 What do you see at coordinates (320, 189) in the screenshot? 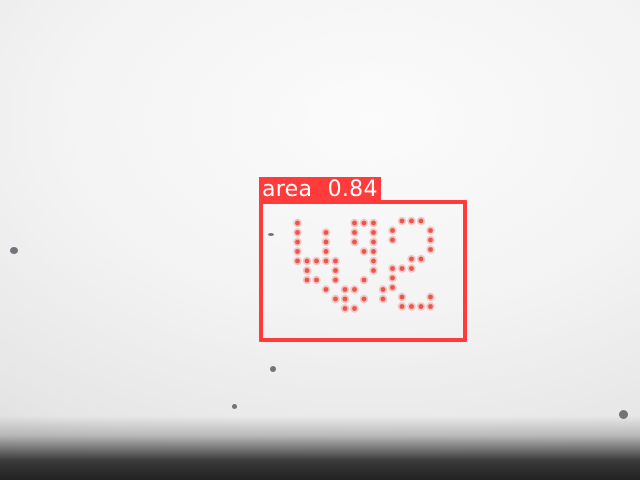
I see `detection-label: area 0.84` at bounding box center [320, 189].